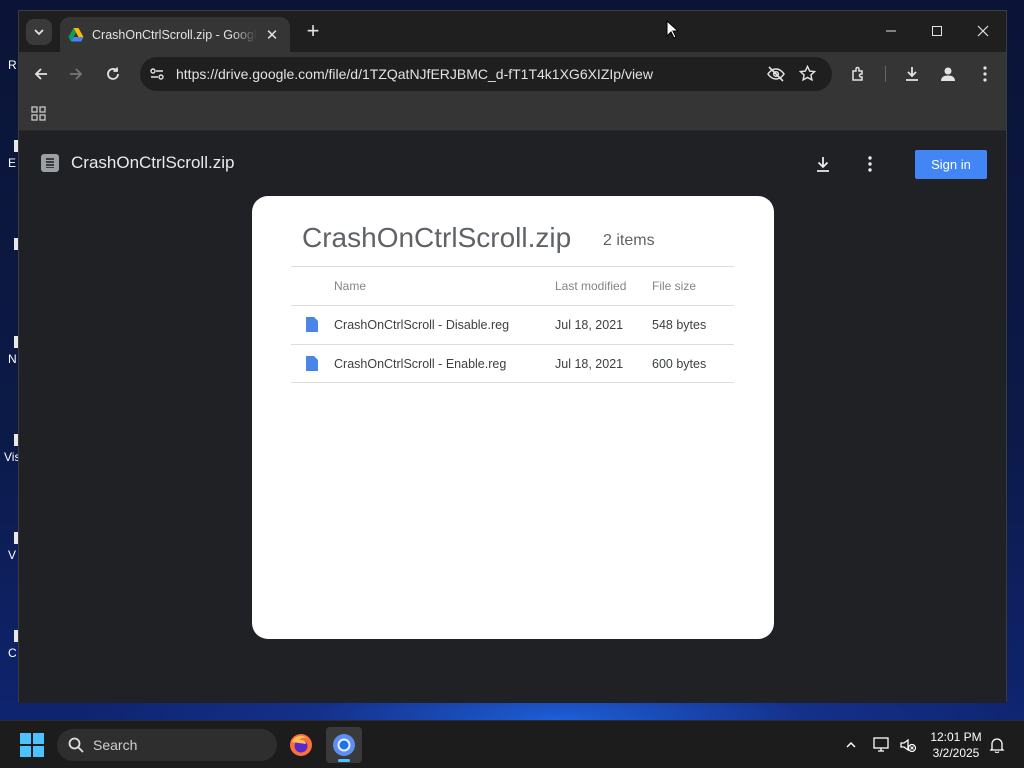 The image size is (1024, 768). Describe the element at coordinates (9, 547) in the screenshot. I see `desktop-icon: V` at that location.